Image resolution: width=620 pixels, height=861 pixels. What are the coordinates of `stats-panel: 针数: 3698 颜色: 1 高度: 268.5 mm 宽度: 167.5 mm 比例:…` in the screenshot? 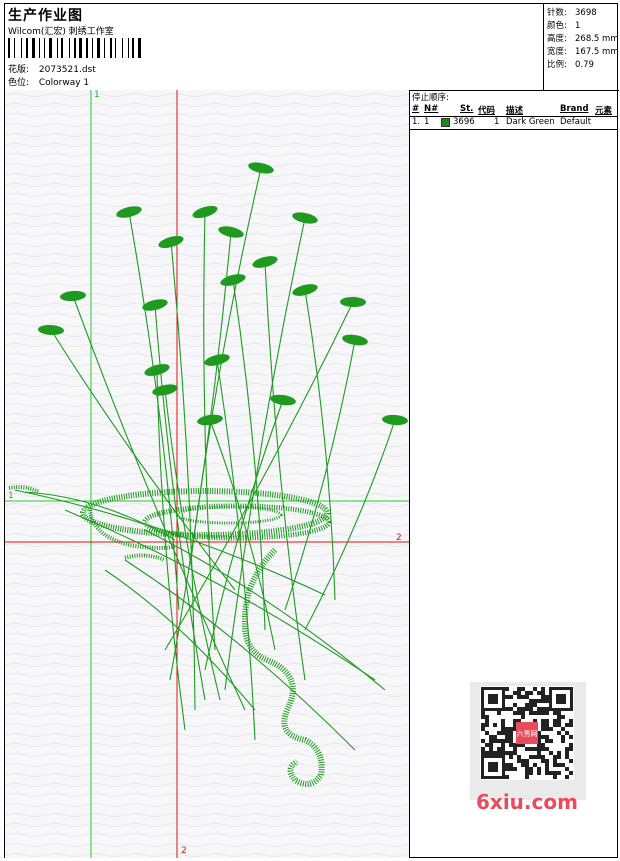 It's located at (581, 47).